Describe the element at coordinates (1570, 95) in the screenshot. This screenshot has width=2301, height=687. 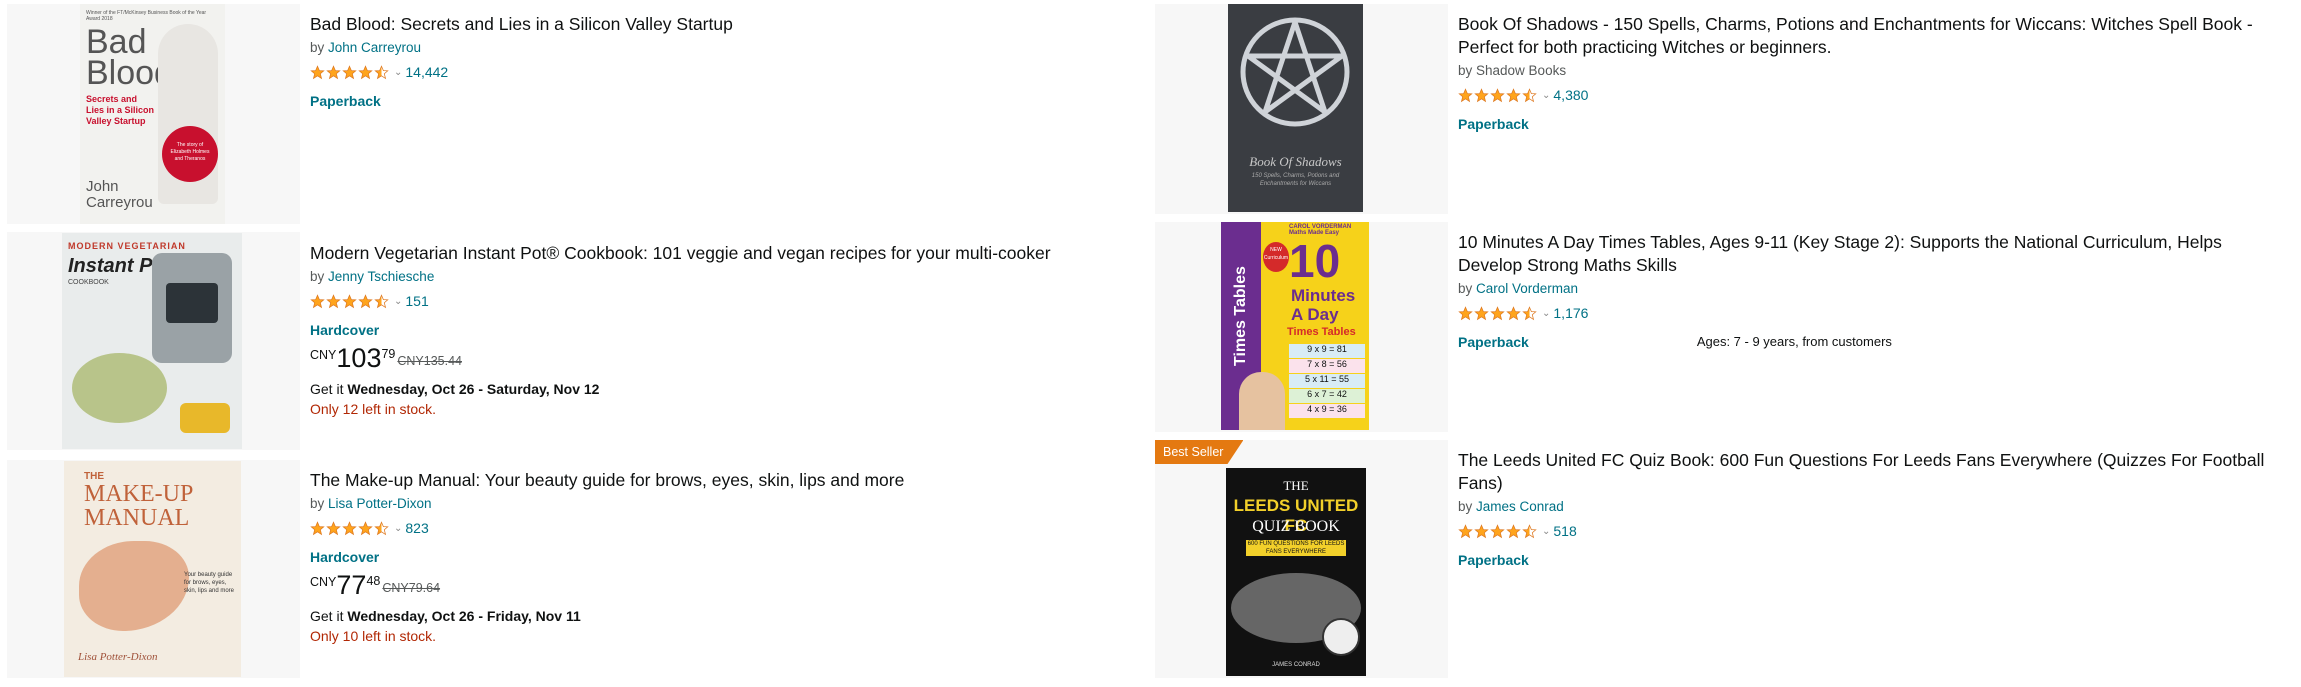
I see `review-count-link: 4,380` at that location.